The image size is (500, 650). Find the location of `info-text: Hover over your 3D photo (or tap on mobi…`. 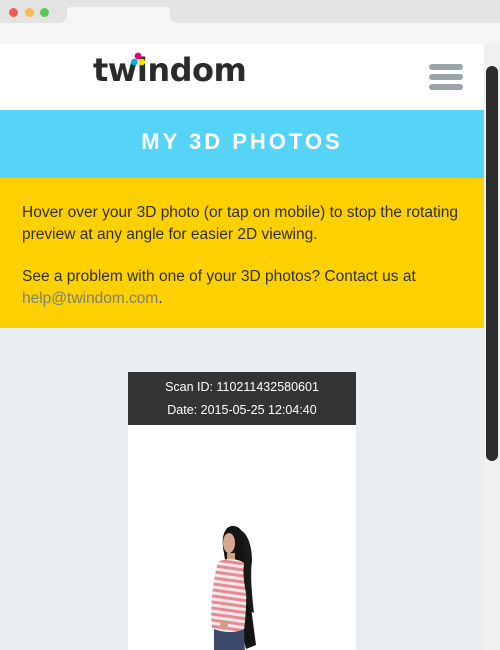

info-text: Hover over your 3D photo (or tap on mobi… is located at coordinates (244, 255).